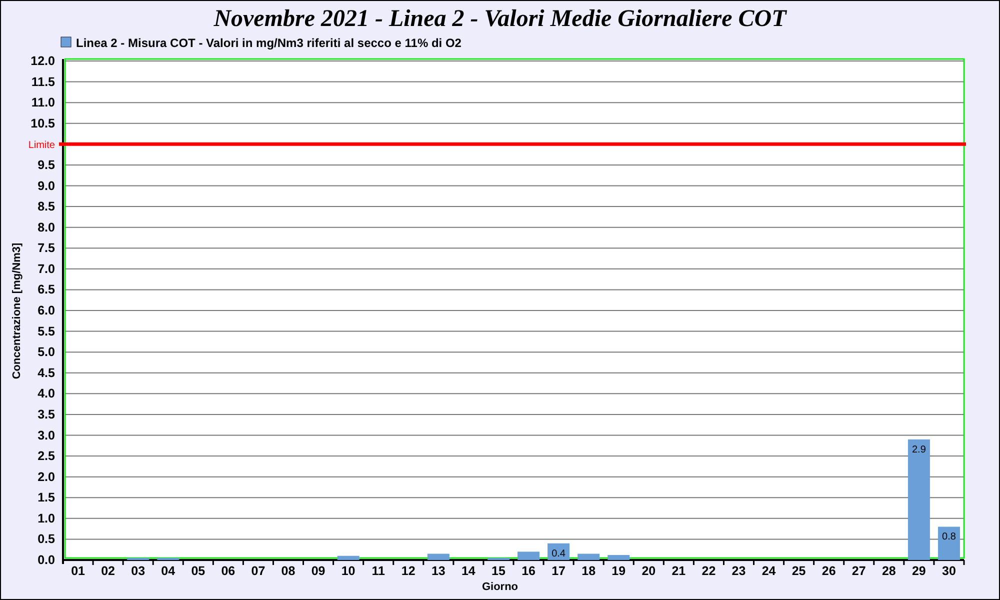  Describe the element at coordinates (559, 571) in the screenshot. I see `x-tick-label: 17` at that location.